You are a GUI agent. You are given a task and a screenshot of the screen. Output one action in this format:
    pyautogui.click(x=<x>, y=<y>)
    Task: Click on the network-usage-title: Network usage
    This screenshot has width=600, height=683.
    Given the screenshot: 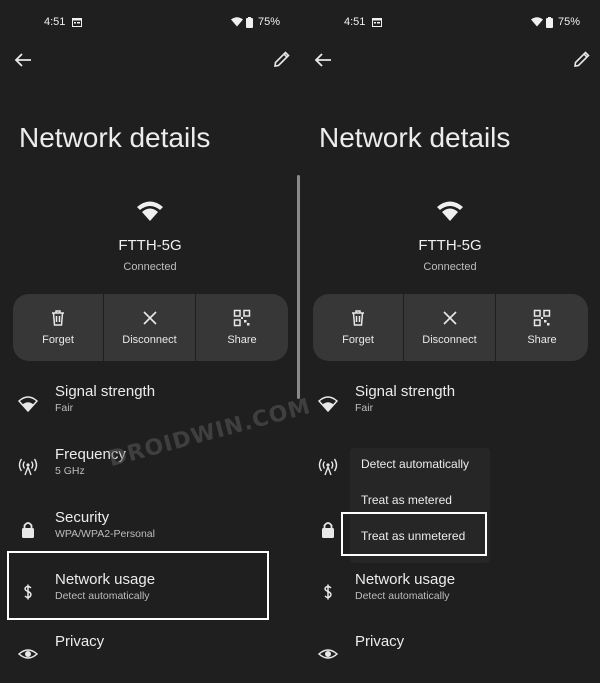 What is the action you would take?
    pyautogui.click(x=405, y=579)
    